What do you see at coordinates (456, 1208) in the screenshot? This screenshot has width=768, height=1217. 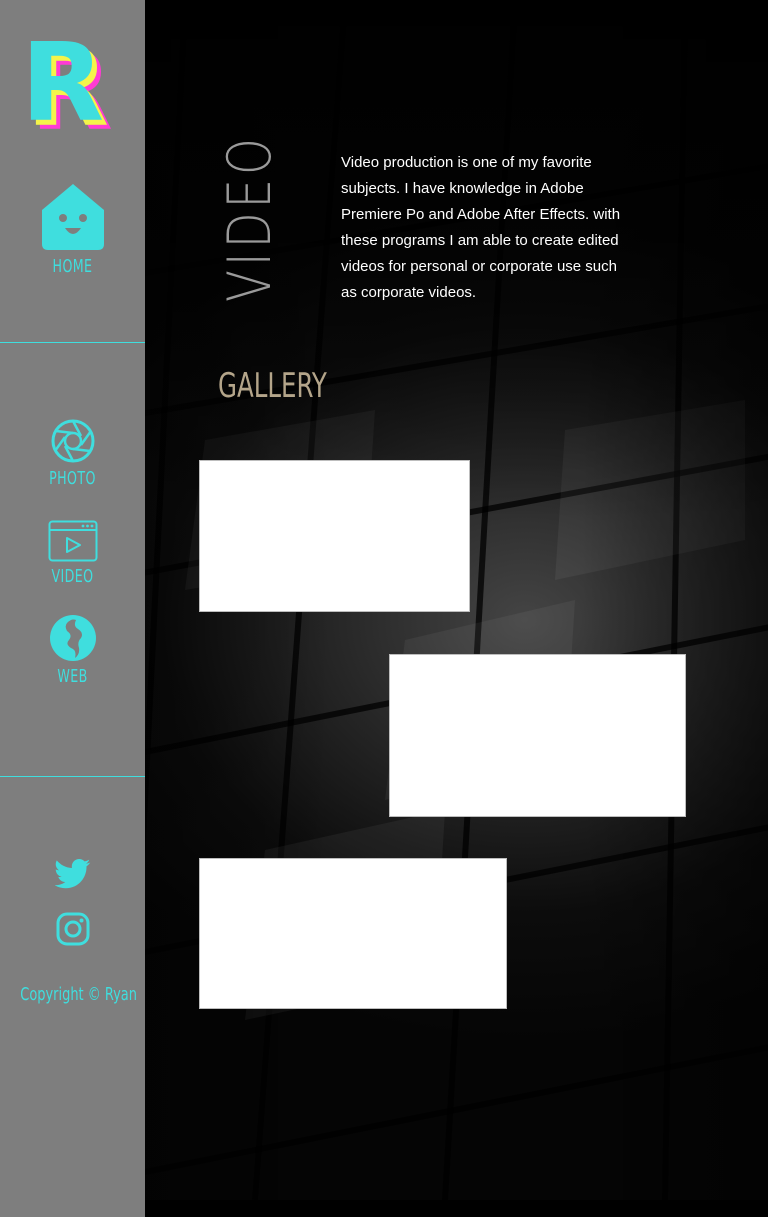 I see `footer-band` at bounding box center [456, 1208].